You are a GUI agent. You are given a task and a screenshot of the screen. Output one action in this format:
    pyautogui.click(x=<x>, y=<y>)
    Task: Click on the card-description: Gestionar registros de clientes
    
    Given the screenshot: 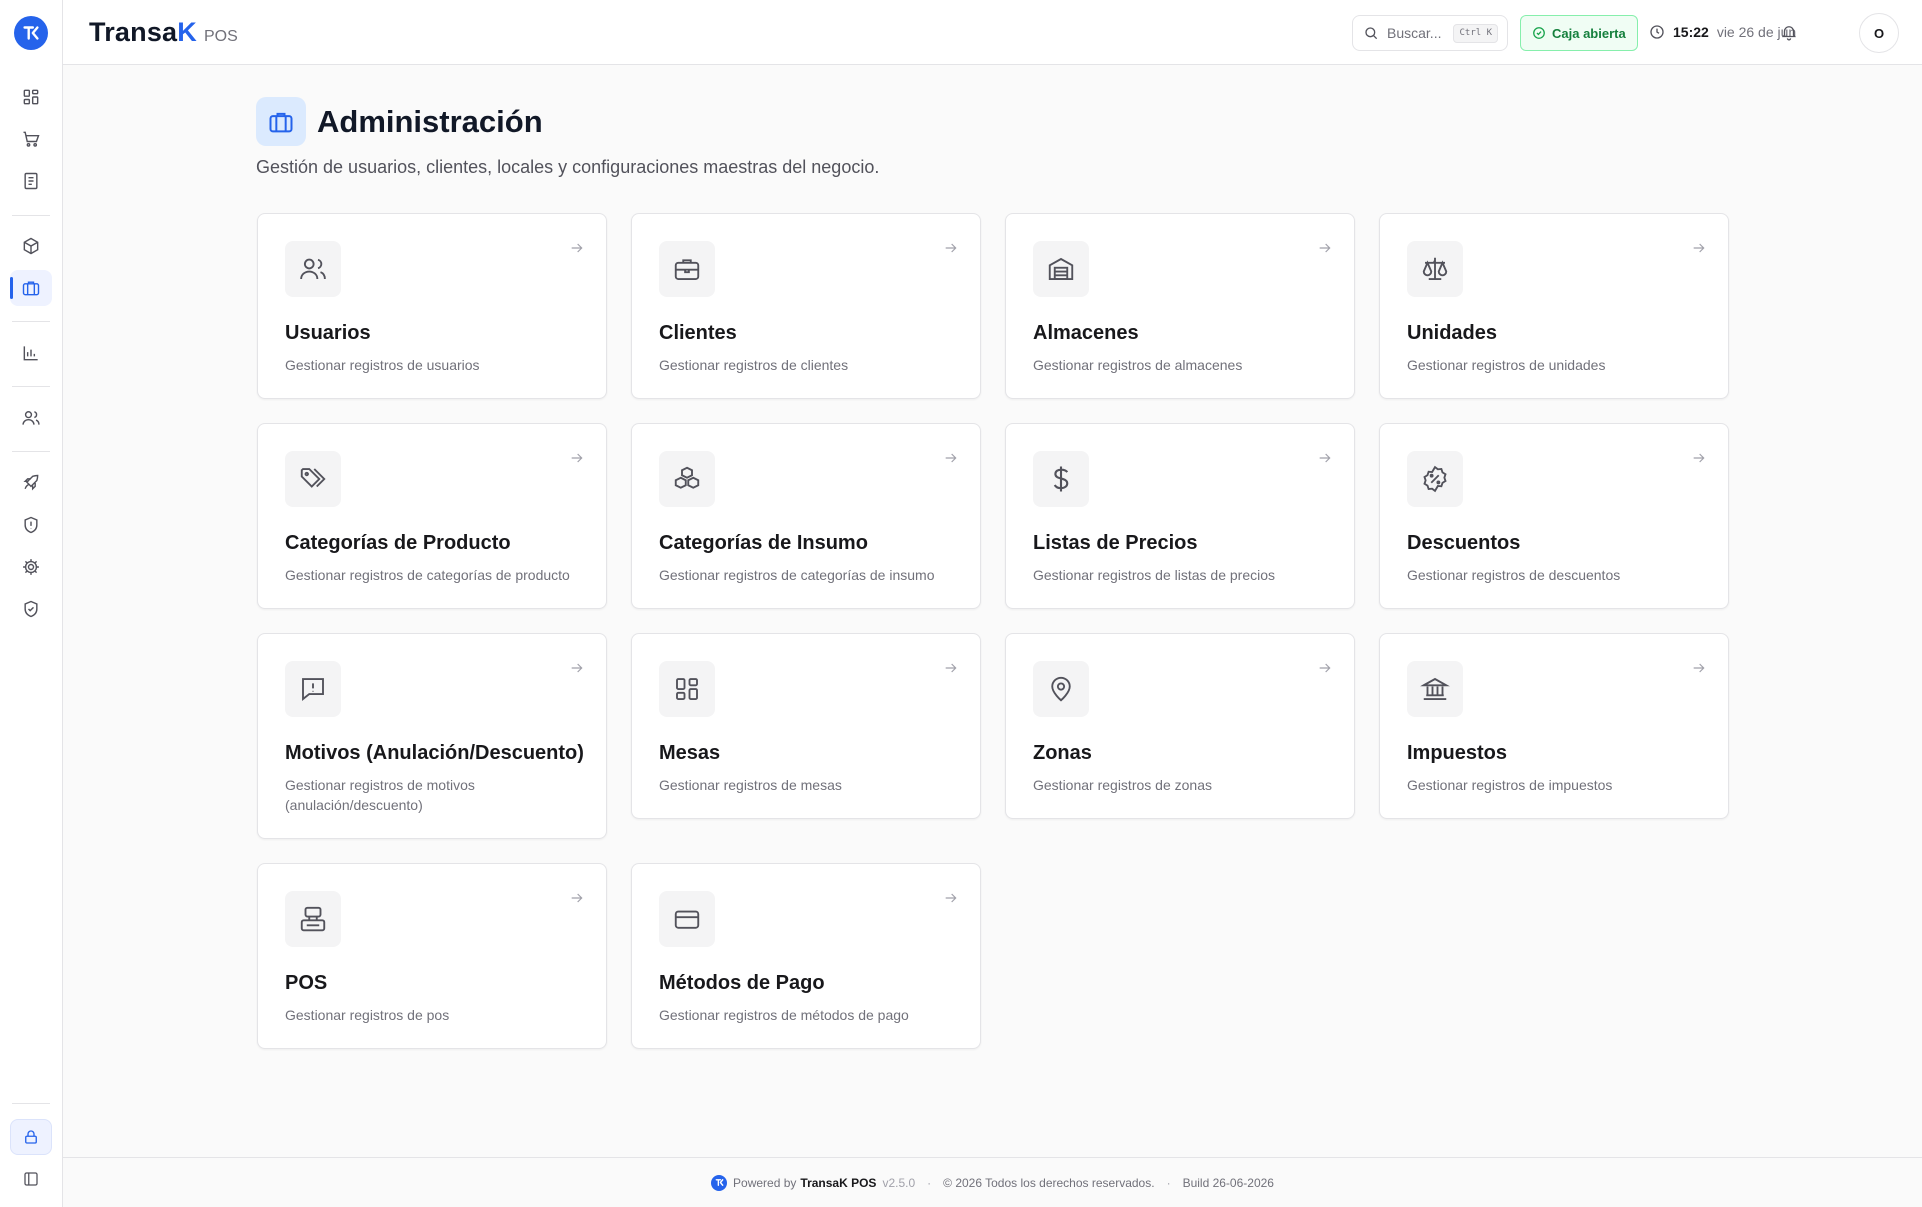 What is the action you would take?
    pyautogui.click(x=754, y=365)
    